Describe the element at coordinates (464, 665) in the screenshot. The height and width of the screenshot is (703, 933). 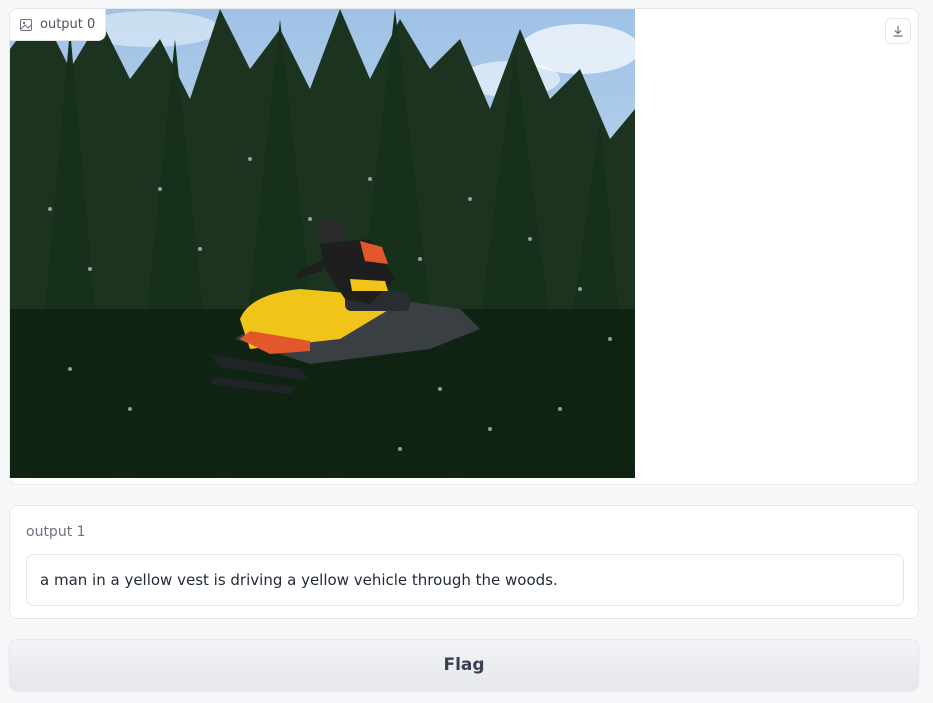
I see `flag-button: Flag` at that location.